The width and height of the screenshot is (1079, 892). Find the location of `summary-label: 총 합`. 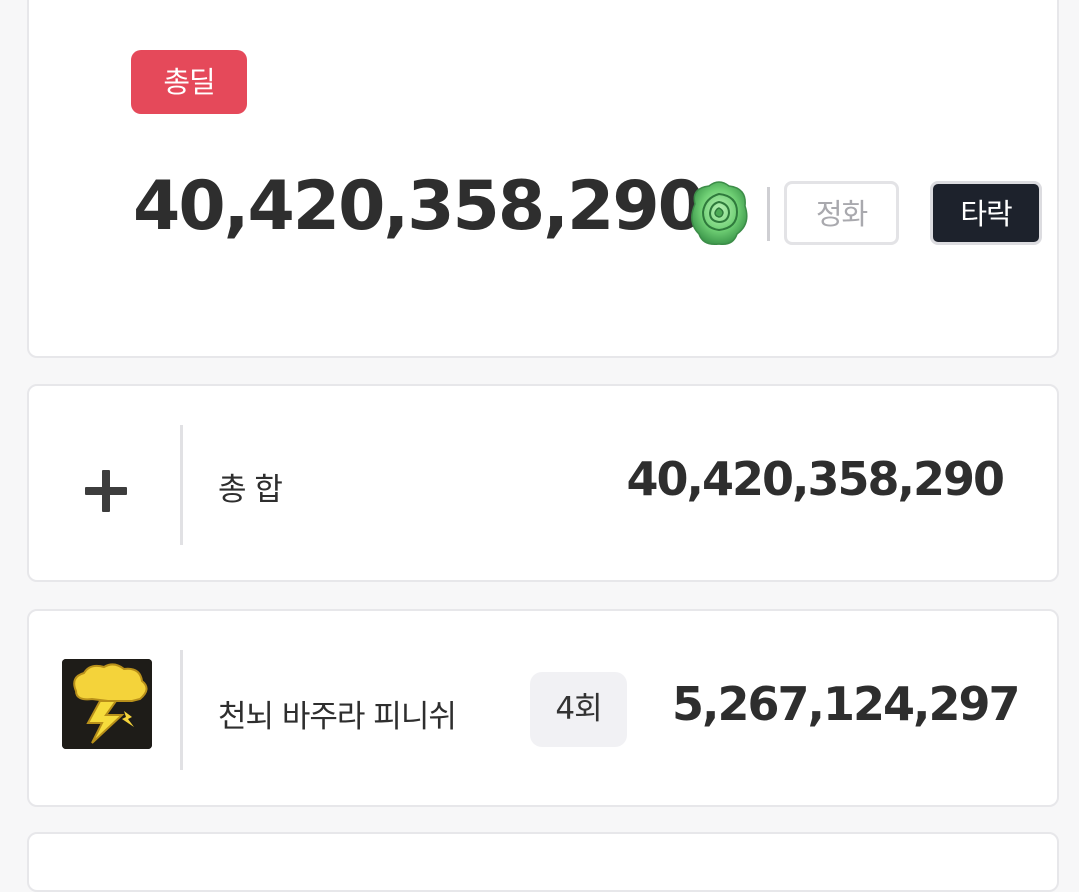

summary-label: 총 합 is located at coordinates (250, 490).